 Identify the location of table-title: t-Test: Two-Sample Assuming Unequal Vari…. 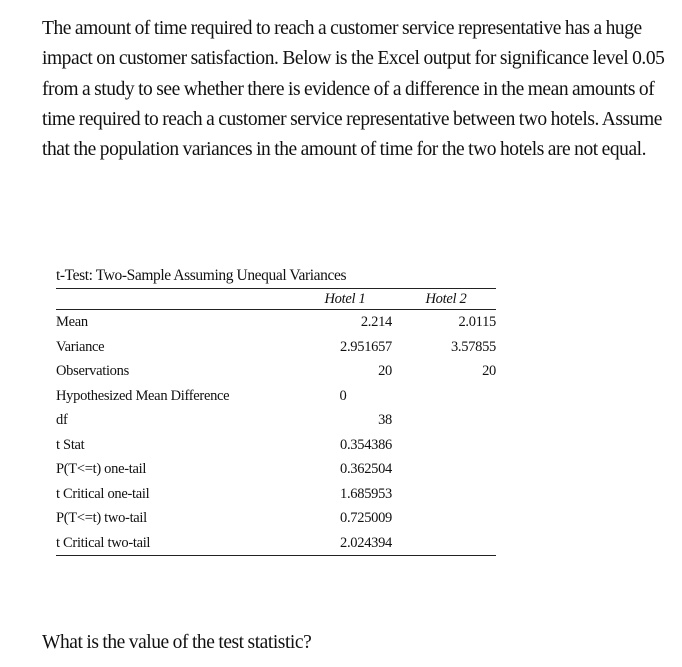
(201, 275).